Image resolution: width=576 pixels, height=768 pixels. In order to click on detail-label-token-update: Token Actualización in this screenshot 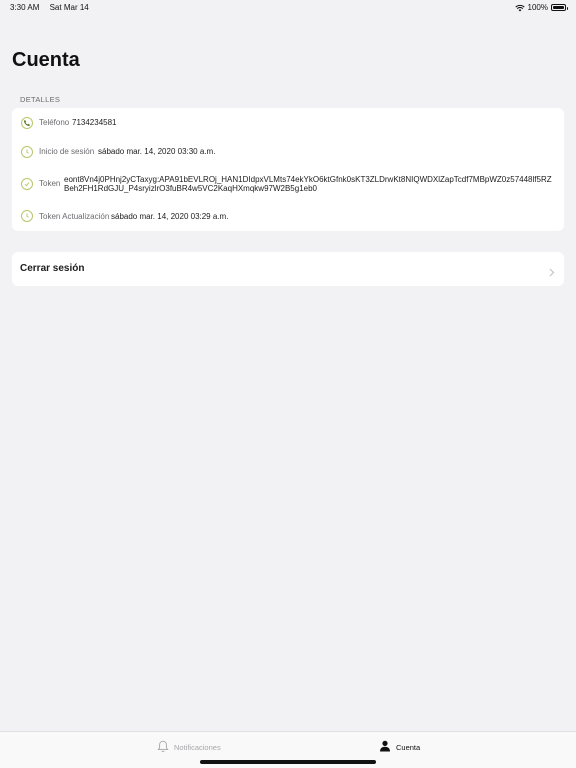, I will do `click(74, 216)`.